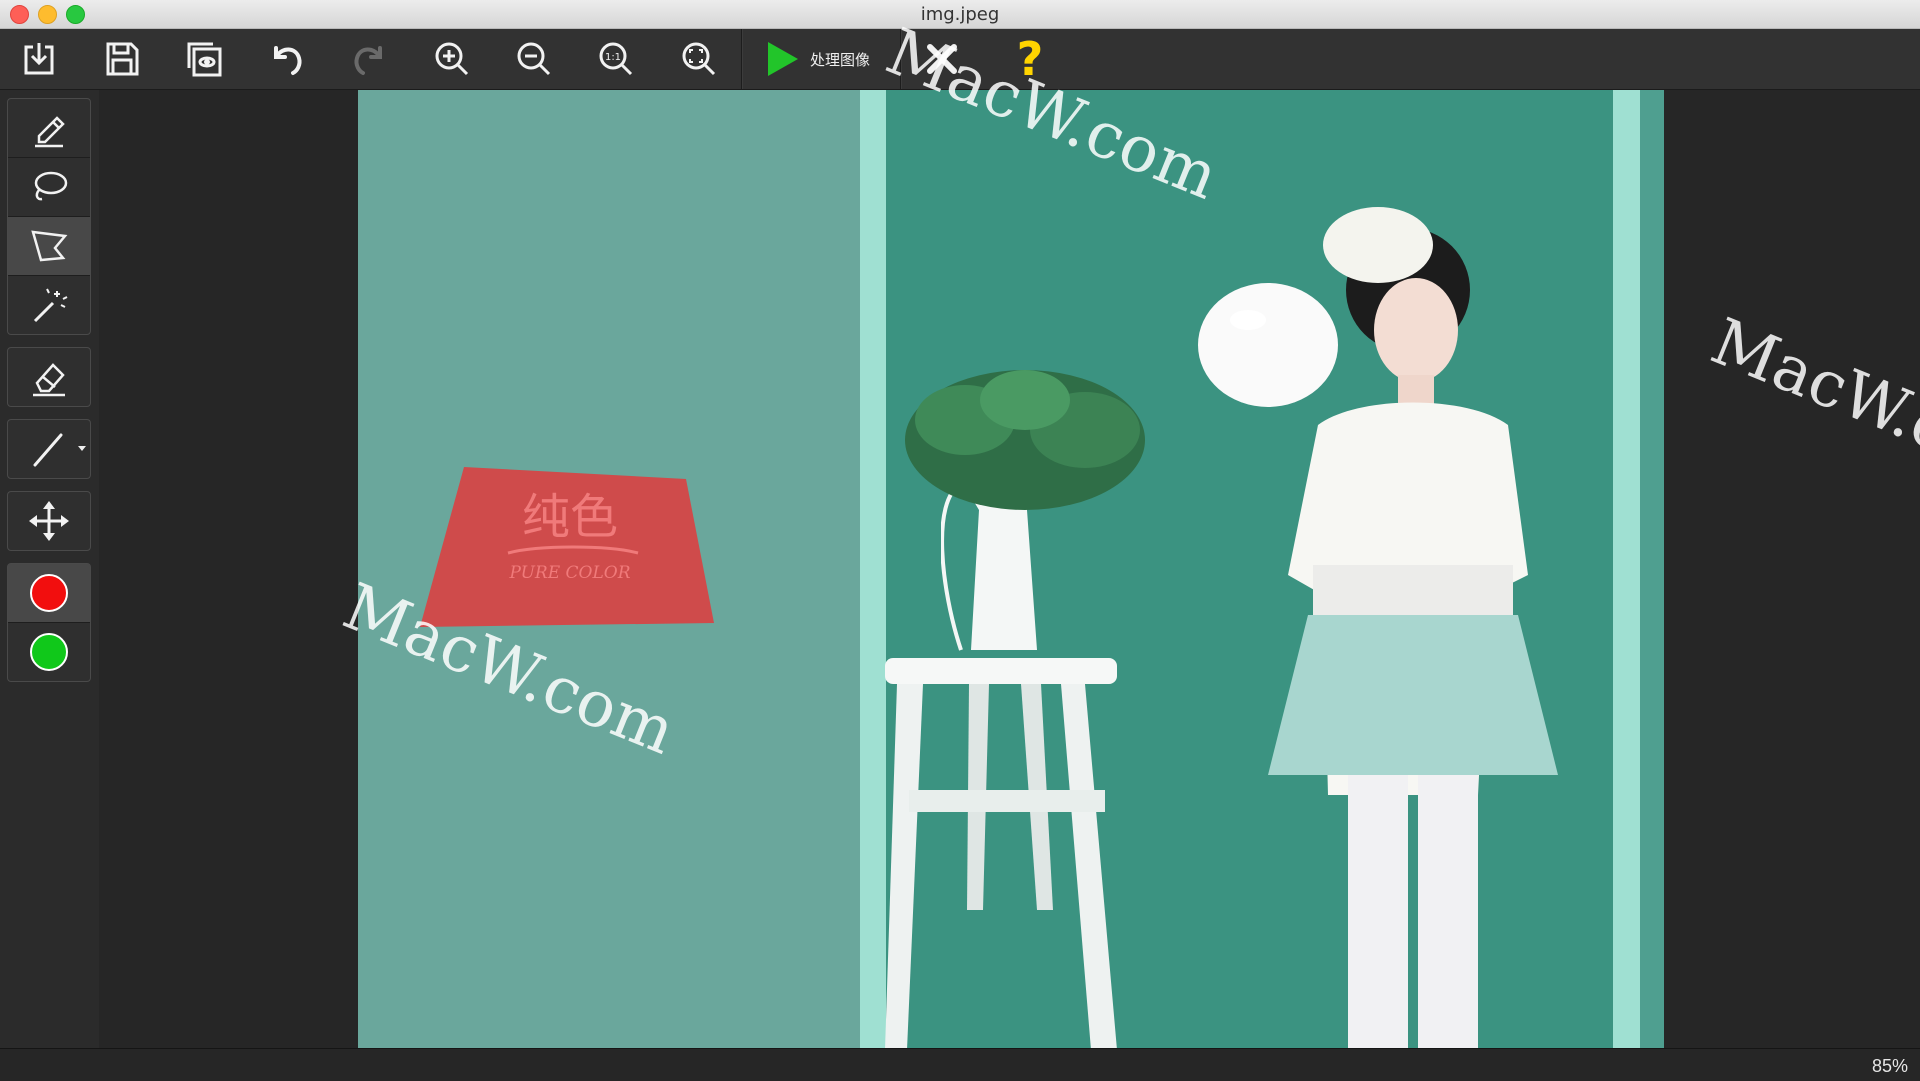  I want to click on fit-screen-button, so click(699, 59).